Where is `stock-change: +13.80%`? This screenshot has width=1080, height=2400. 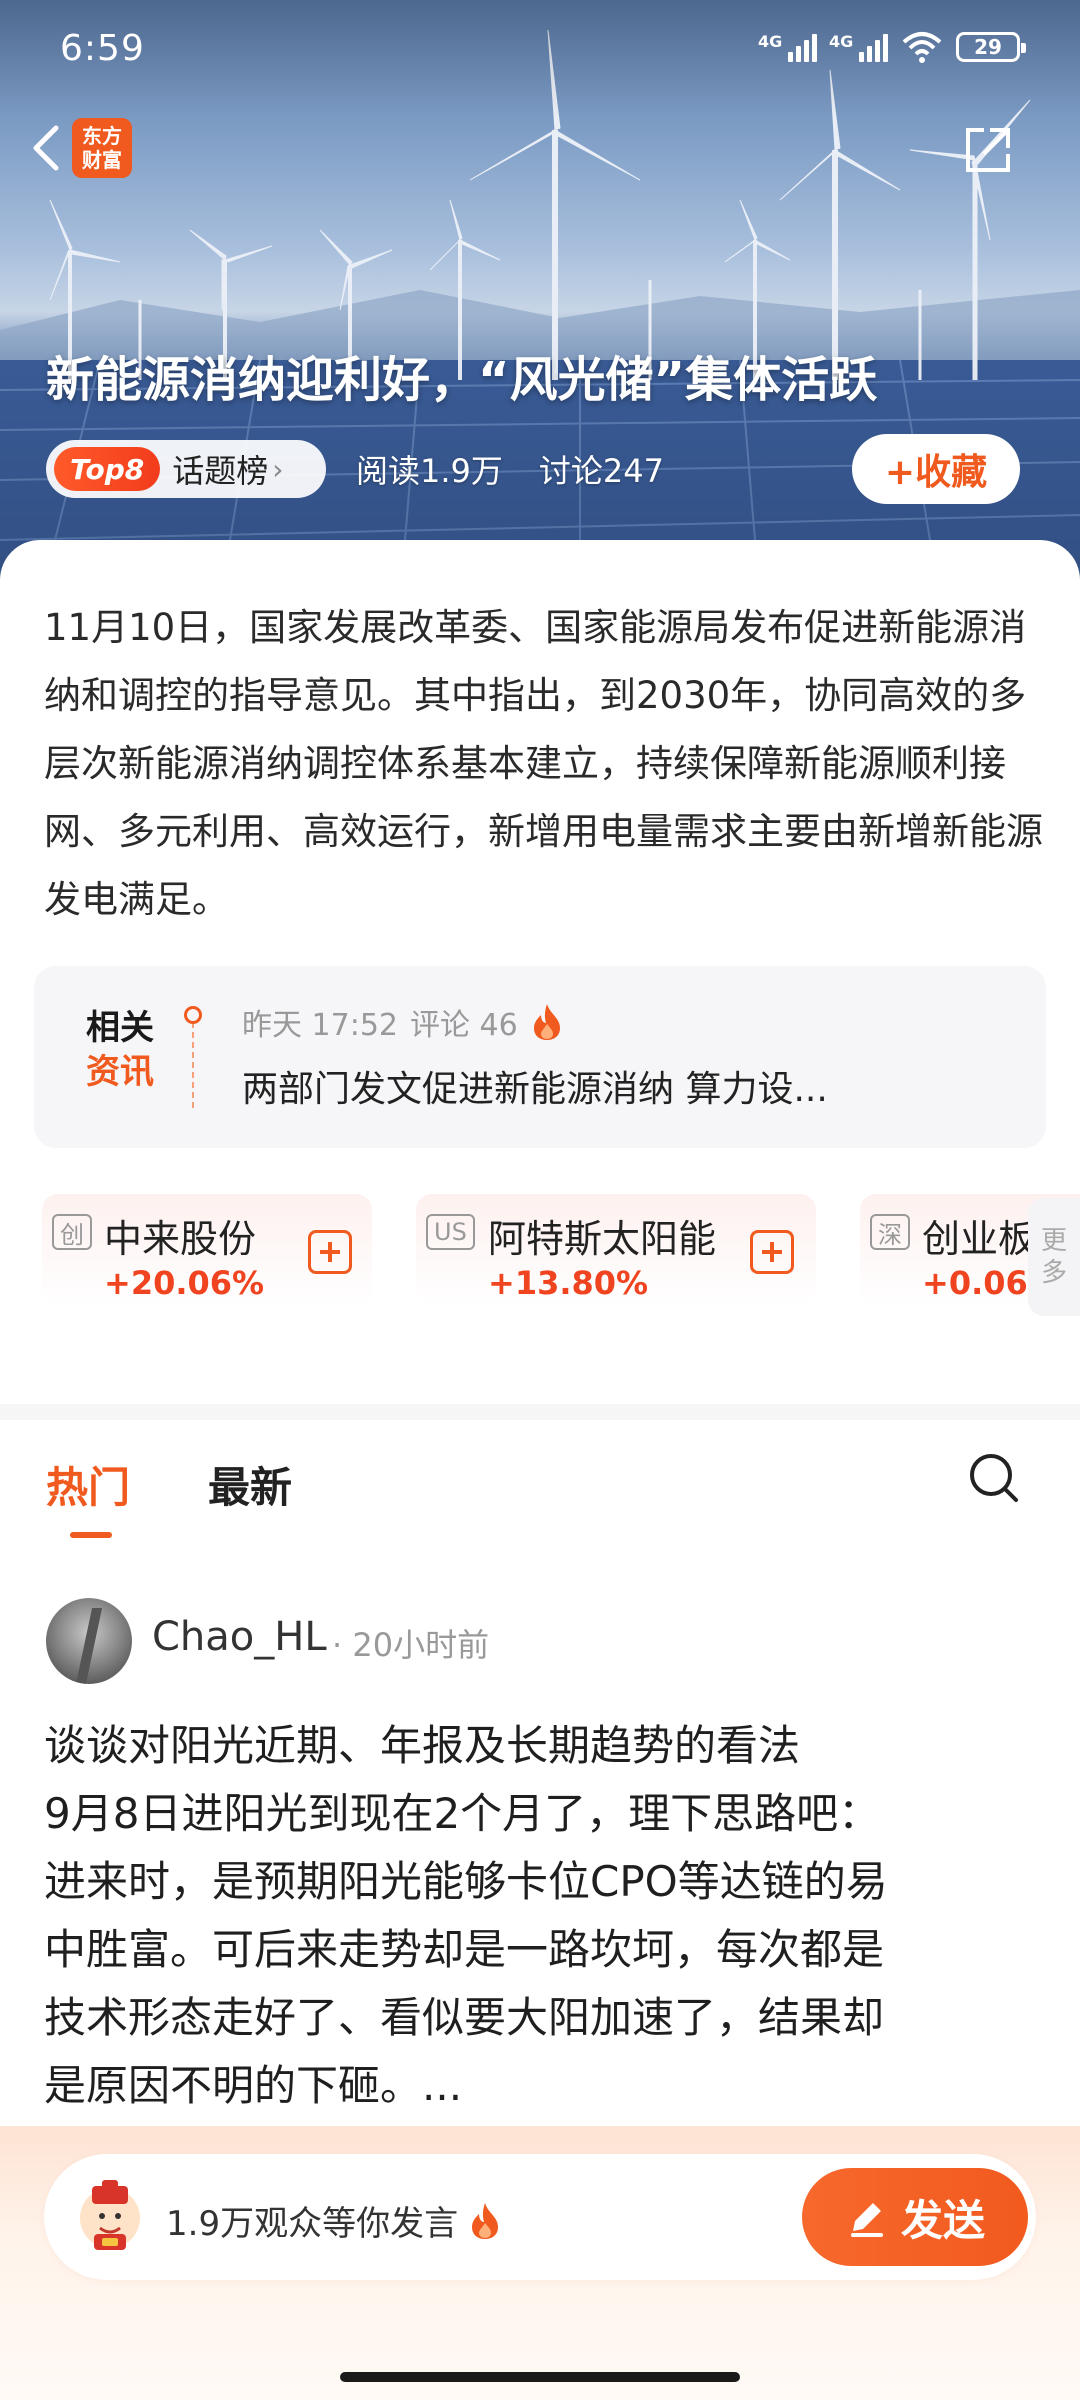 stock-change: +13.80% is located at coordinates (568, 1283).